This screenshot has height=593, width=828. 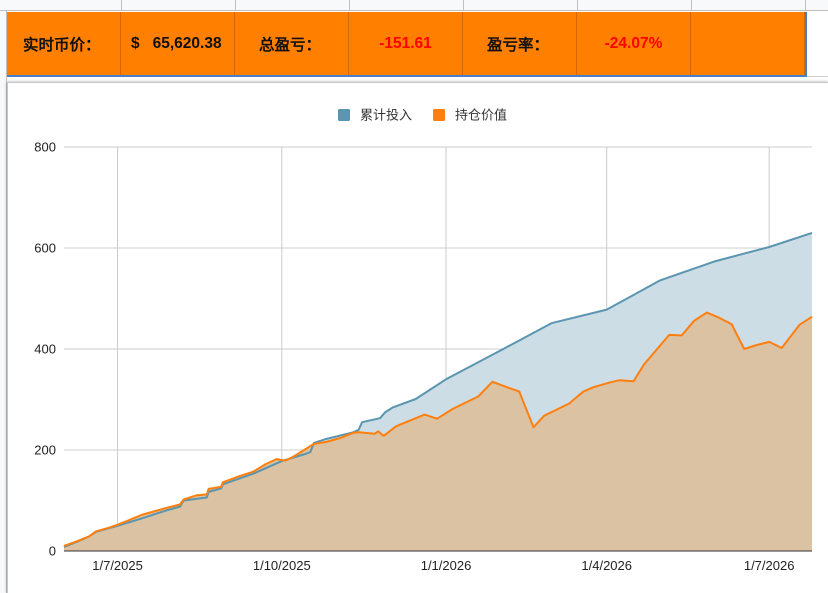 What do you see at coordinates (422, 115) in the screenshot?
I see `legend: 累计投入 持仓价值` at bounding box center [422, 115].